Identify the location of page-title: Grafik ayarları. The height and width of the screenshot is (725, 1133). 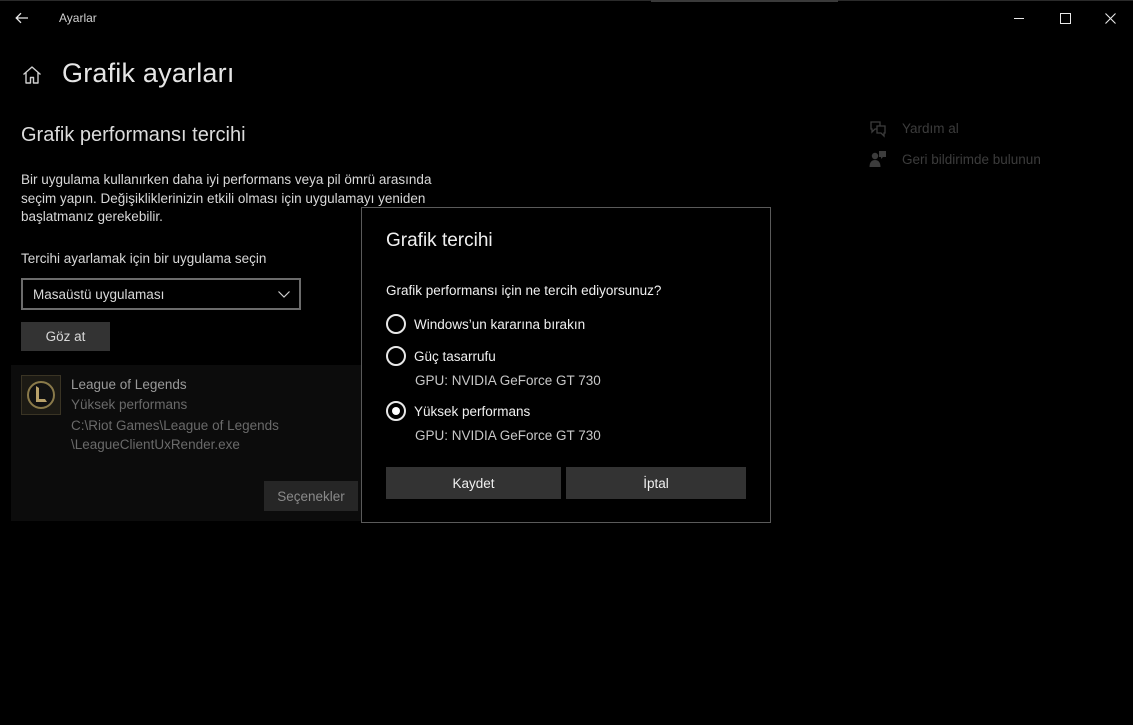
(148, 73).